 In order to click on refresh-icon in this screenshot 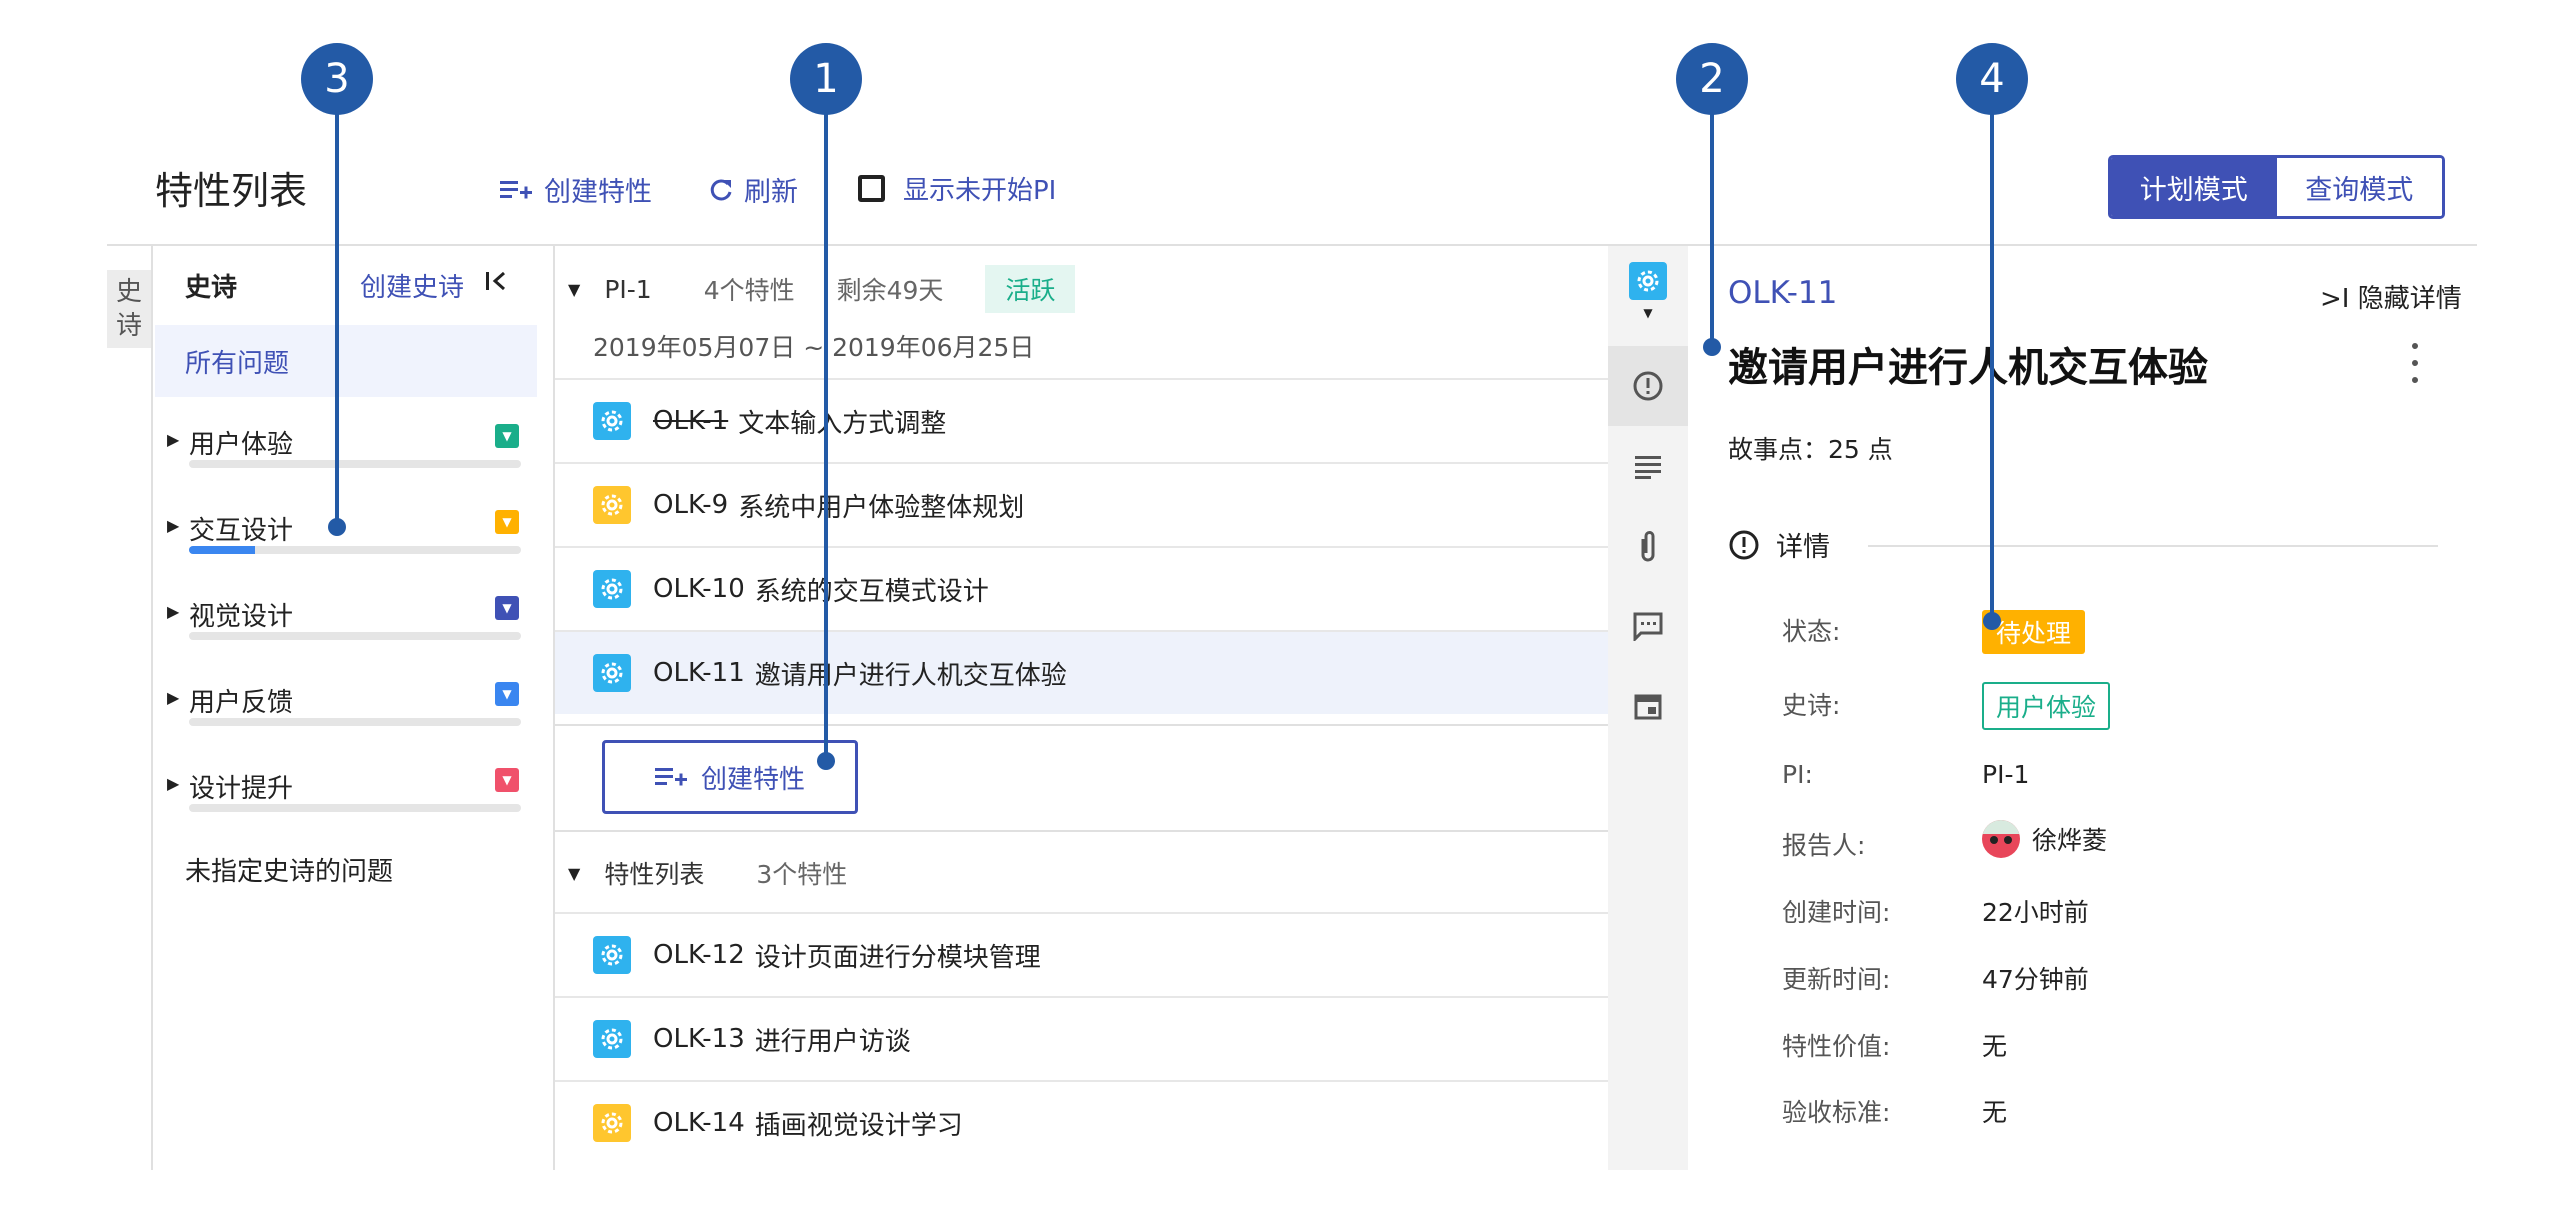, I will do `click(721, 189)`.